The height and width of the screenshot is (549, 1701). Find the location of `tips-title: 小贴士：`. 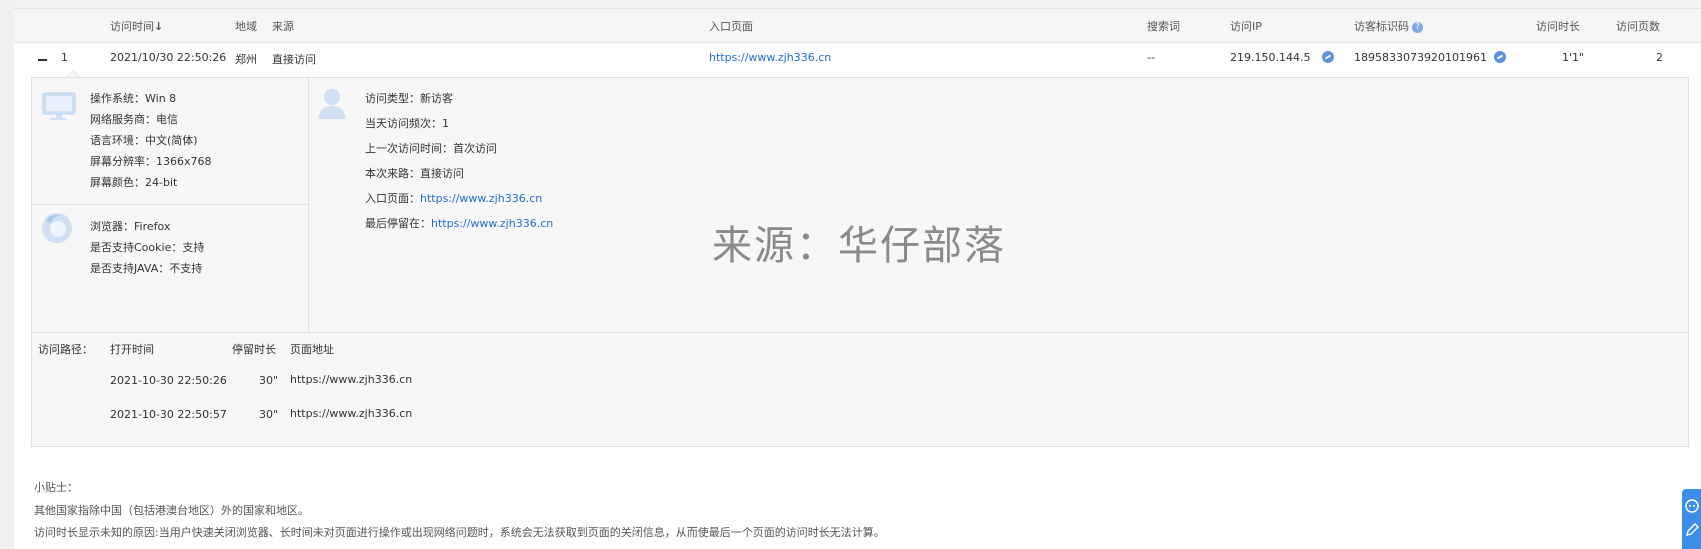

tips-title: 小贴士： is located at coordinates (56, 487).